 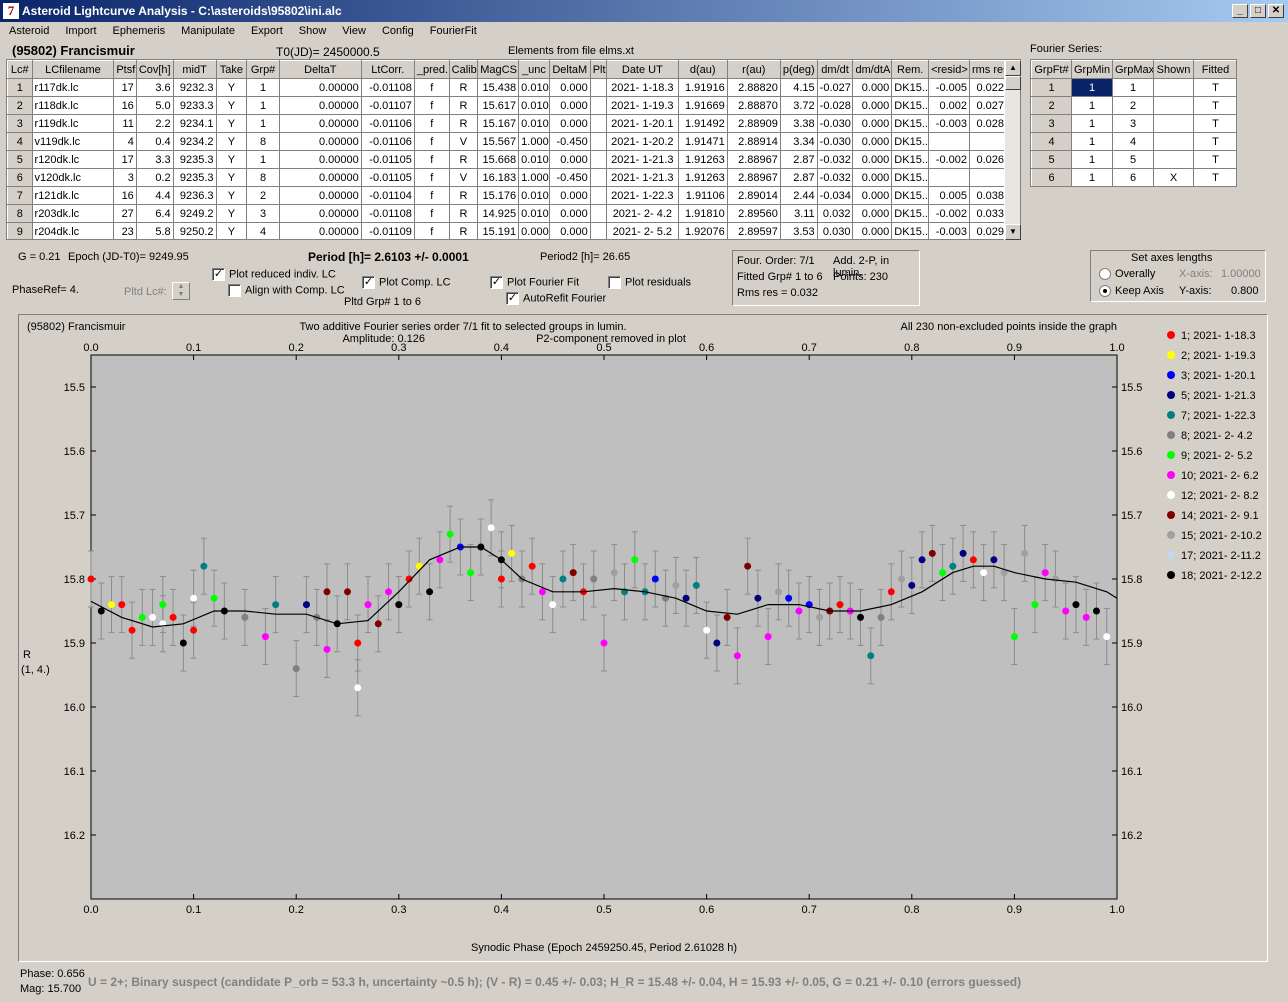 What do you see at coordinates (798, 213) in the screenshot?
I see `table-cell: 3.11` at bounding box center [798, 213].